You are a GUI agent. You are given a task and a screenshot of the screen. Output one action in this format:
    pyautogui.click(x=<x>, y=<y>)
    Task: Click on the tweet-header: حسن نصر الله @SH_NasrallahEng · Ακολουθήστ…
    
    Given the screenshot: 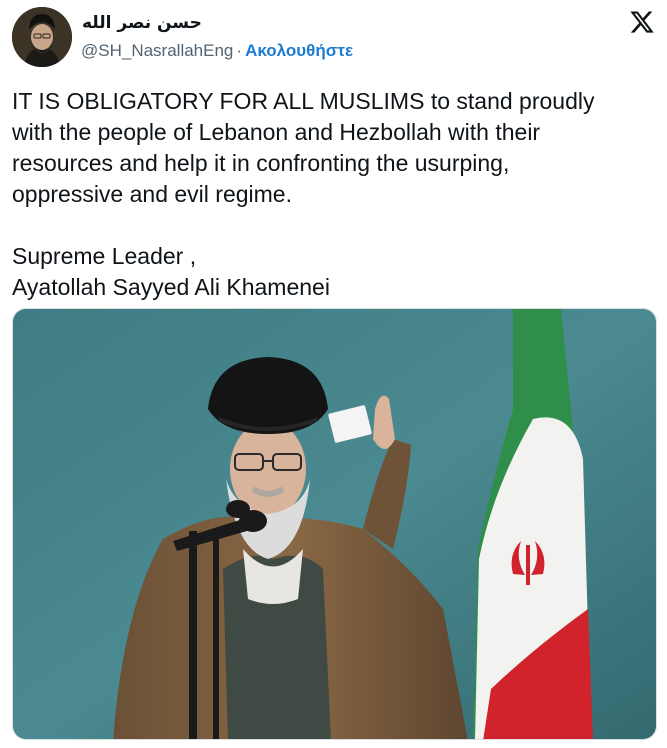 What is the action you would take?
    pyautogui.click(x=334, y=38)
    